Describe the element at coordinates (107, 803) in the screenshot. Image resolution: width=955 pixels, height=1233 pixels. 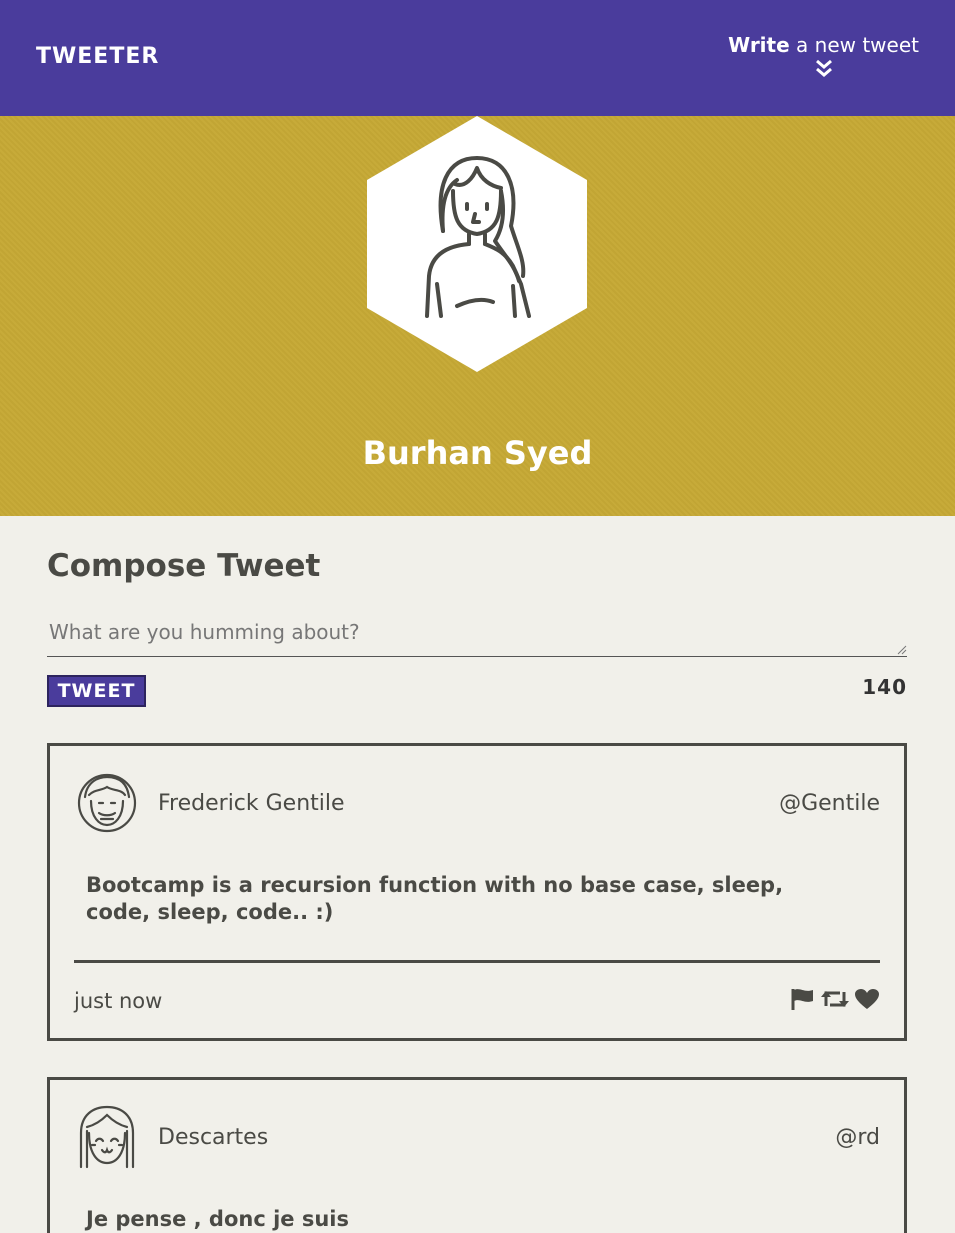
I see `man-avatar-icon` at that location.